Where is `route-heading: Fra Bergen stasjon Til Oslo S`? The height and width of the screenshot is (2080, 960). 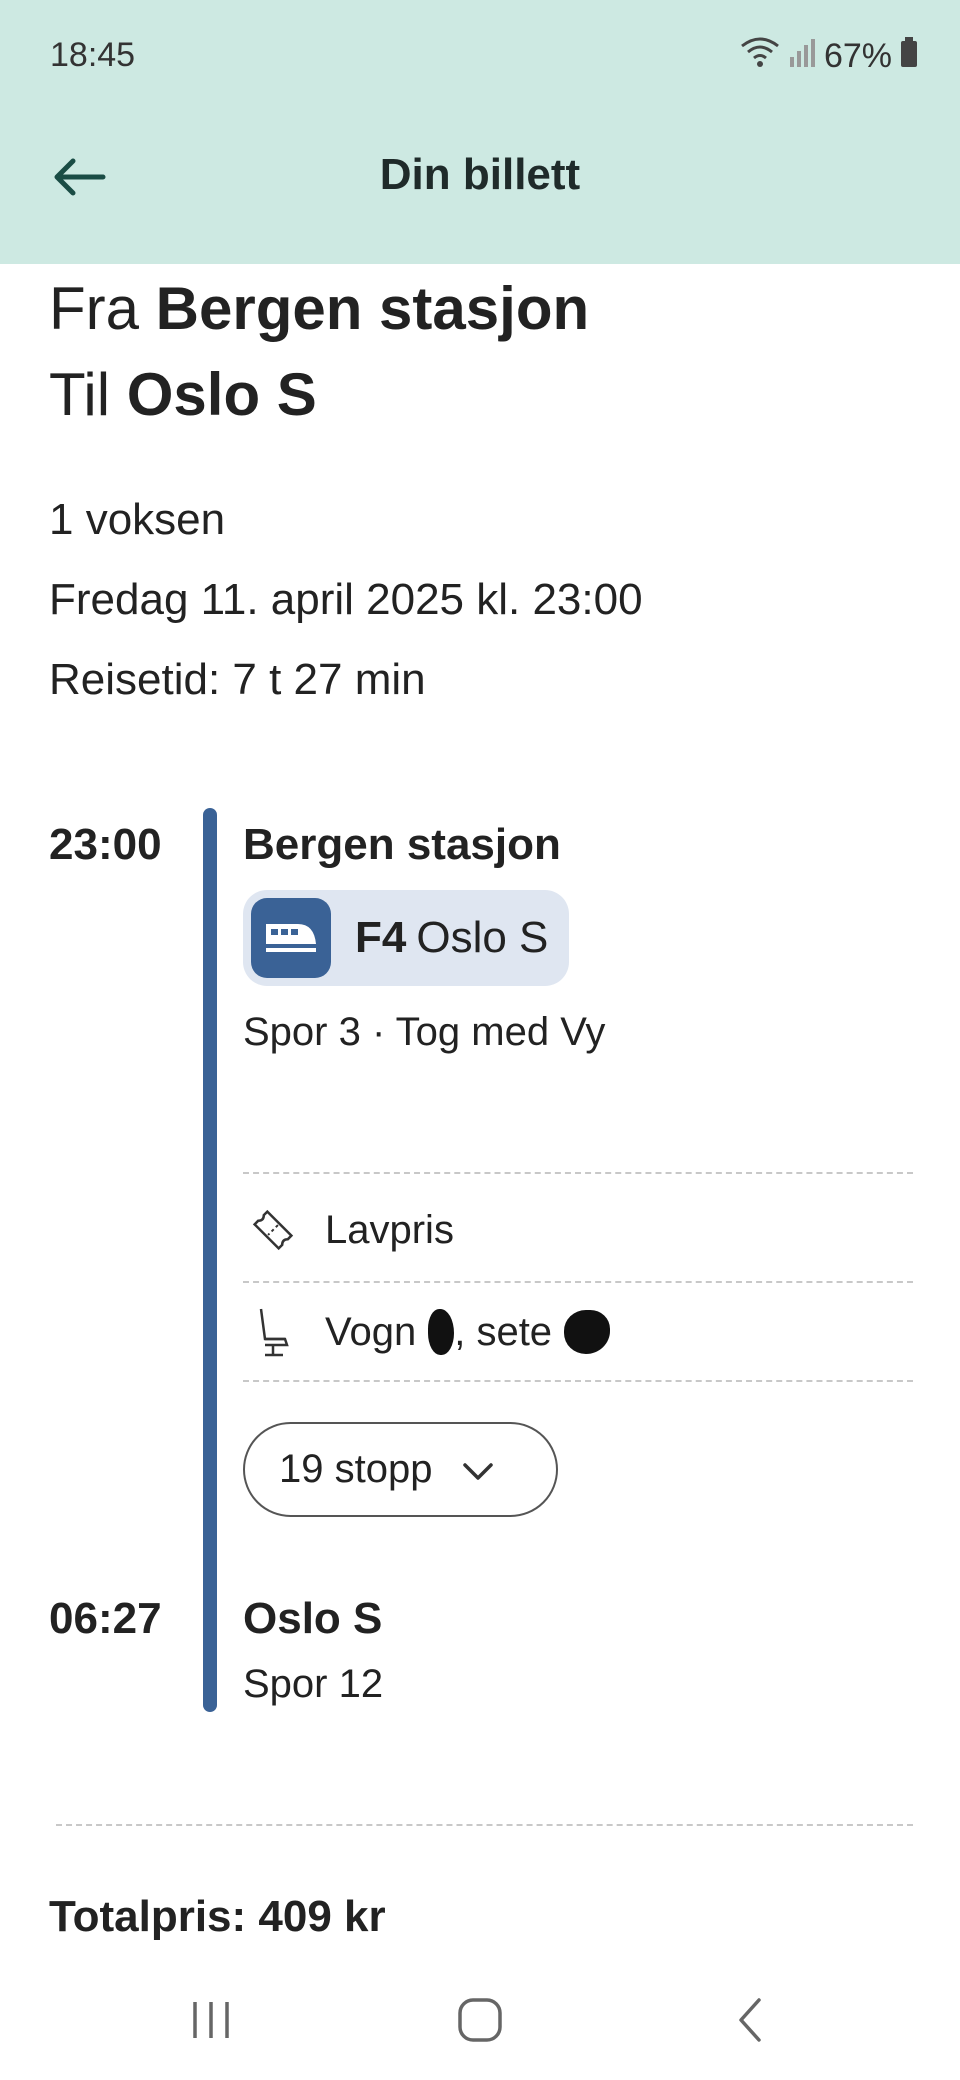
route-heading: Fra Bergen stasjon Til Oslo S is located at coordinates (319, 352).